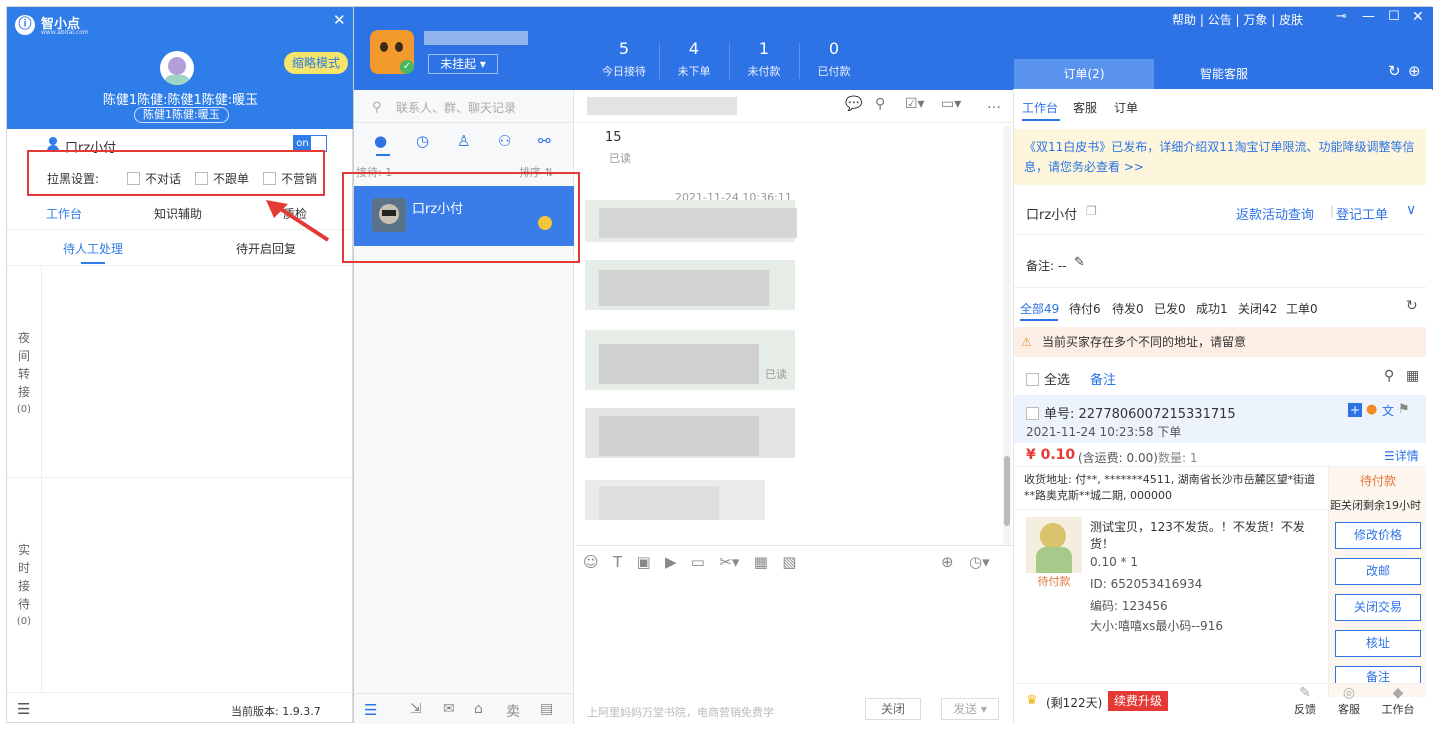 The height and width of the screenshot is (739, 1439). Describe the element at coordinates (729, 562) in the screenshot. I see `scissors-icon: ✂▾` at that location.